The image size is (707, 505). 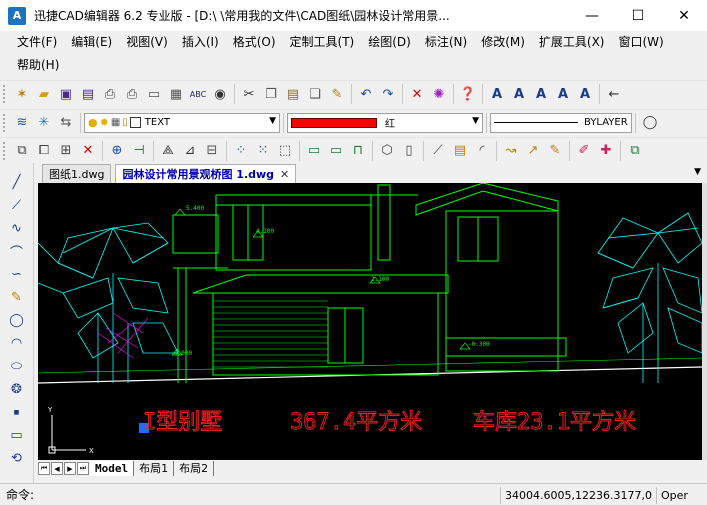 What do you see at coordinates (555, 151) in the screenshot?
I see `pencil-icon: ✎` at bounding box center [555, 151].